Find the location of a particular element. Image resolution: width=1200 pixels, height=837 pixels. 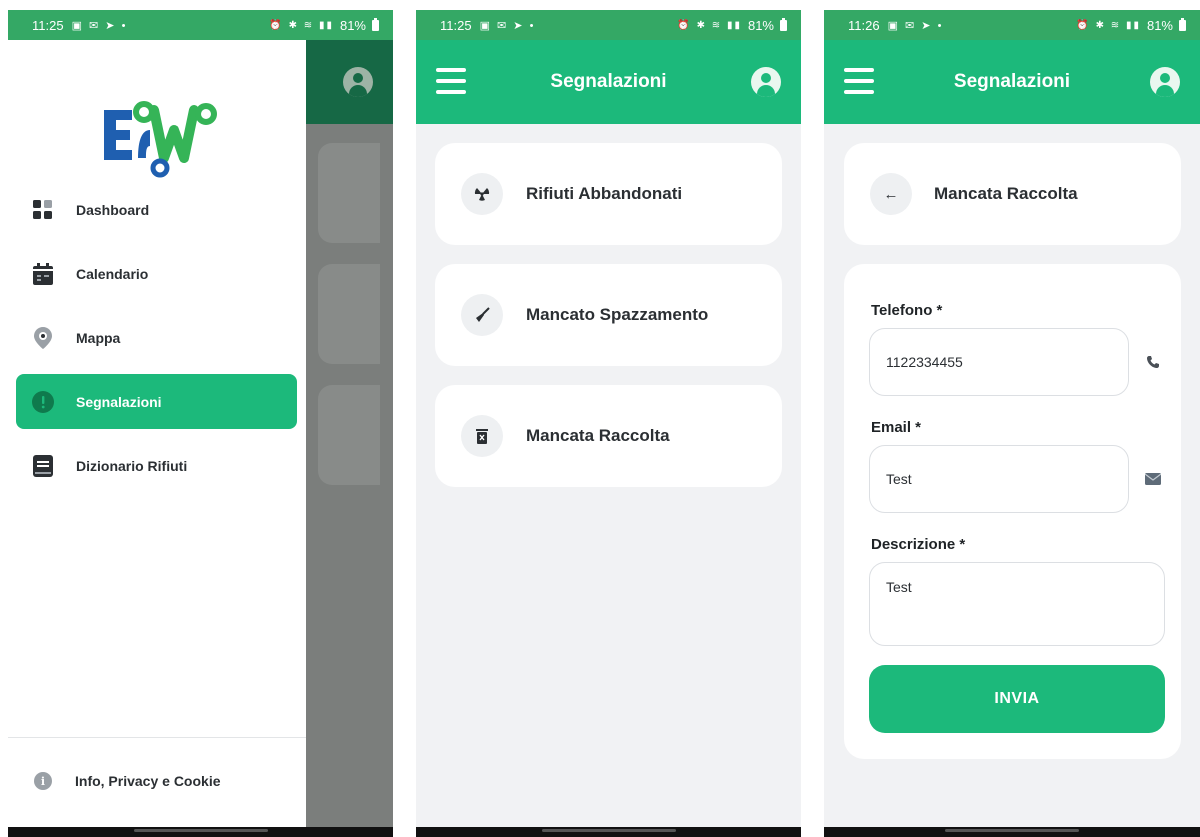

sidebar-item-label: Mappa is located at coordinates (98, 337).